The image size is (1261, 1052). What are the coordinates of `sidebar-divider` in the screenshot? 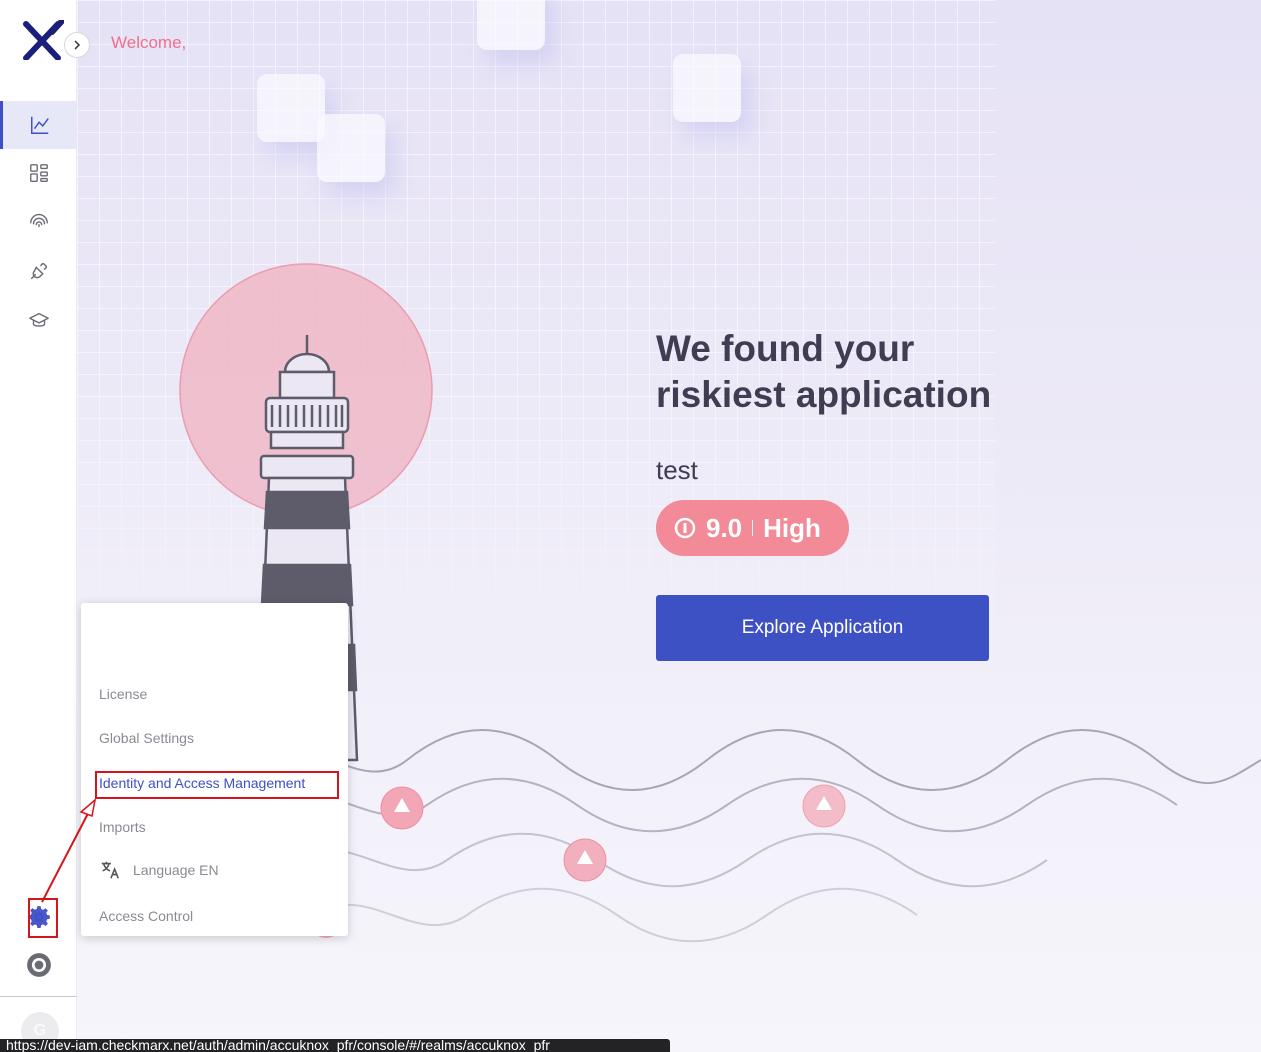 It's located at (38, 996).